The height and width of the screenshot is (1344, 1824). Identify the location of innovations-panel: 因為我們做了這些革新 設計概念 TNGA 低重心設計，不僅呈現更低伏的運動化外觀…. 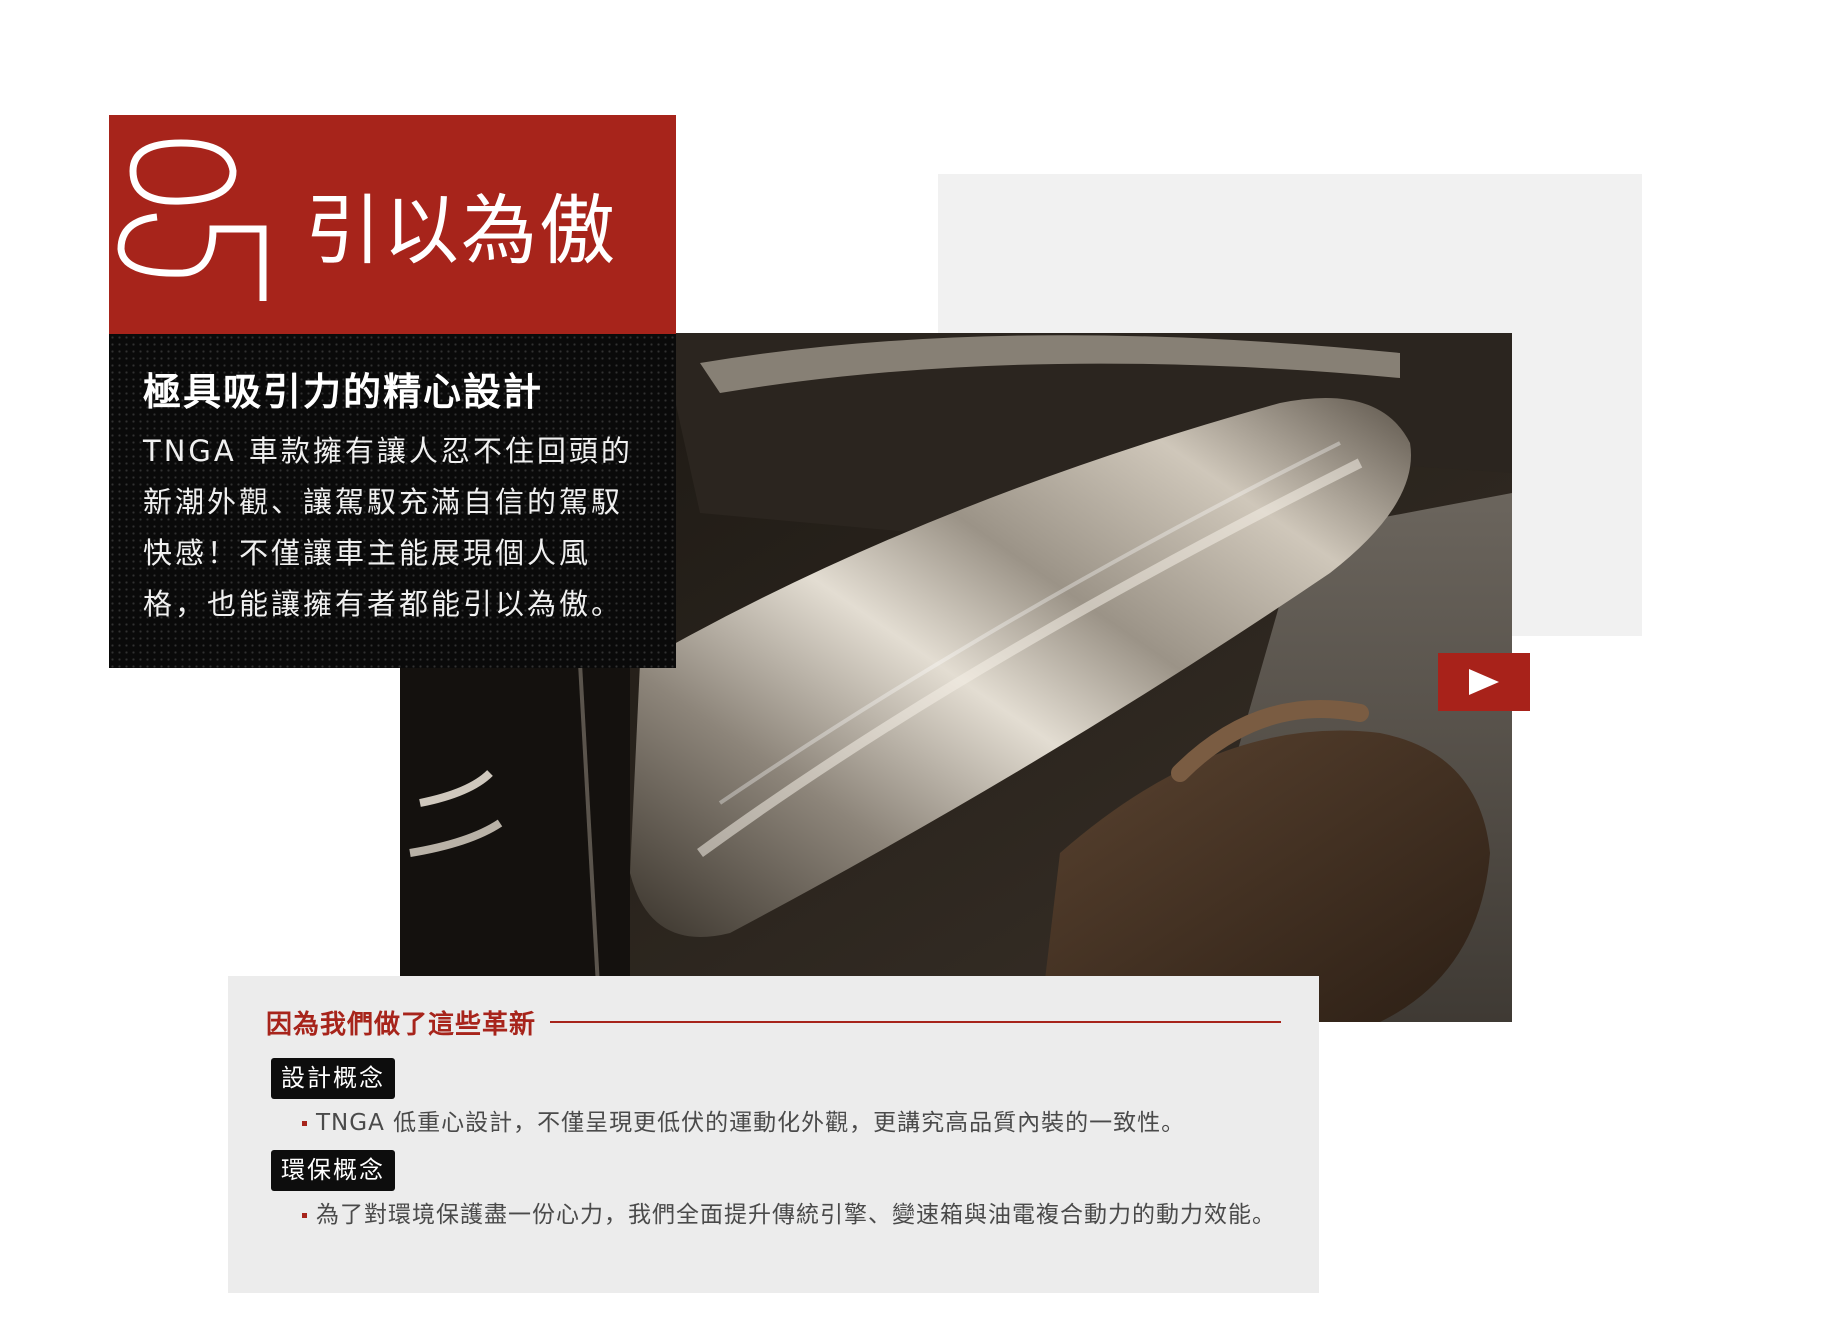
(773, 1134).